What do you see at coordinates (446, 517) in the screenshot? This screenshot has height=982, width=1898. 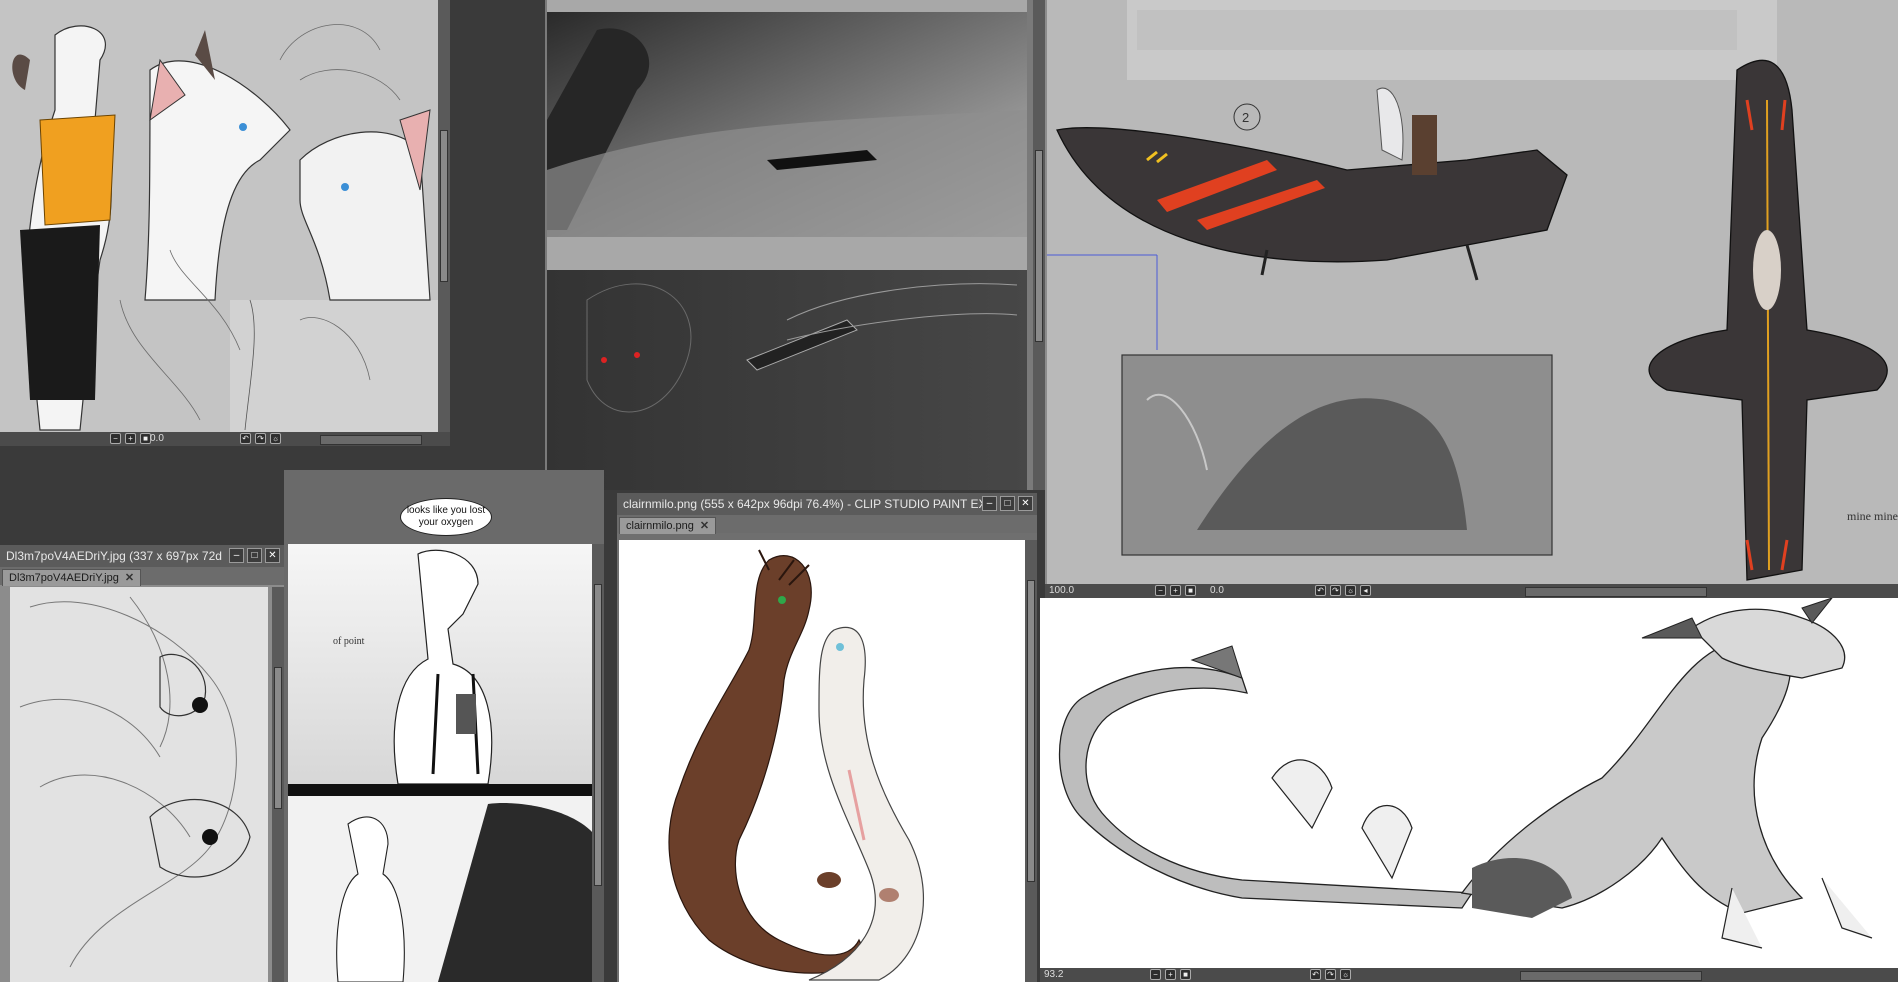 I see `speech-bubble: looks like you lost your oxygen` at bounding box center [446, 517].